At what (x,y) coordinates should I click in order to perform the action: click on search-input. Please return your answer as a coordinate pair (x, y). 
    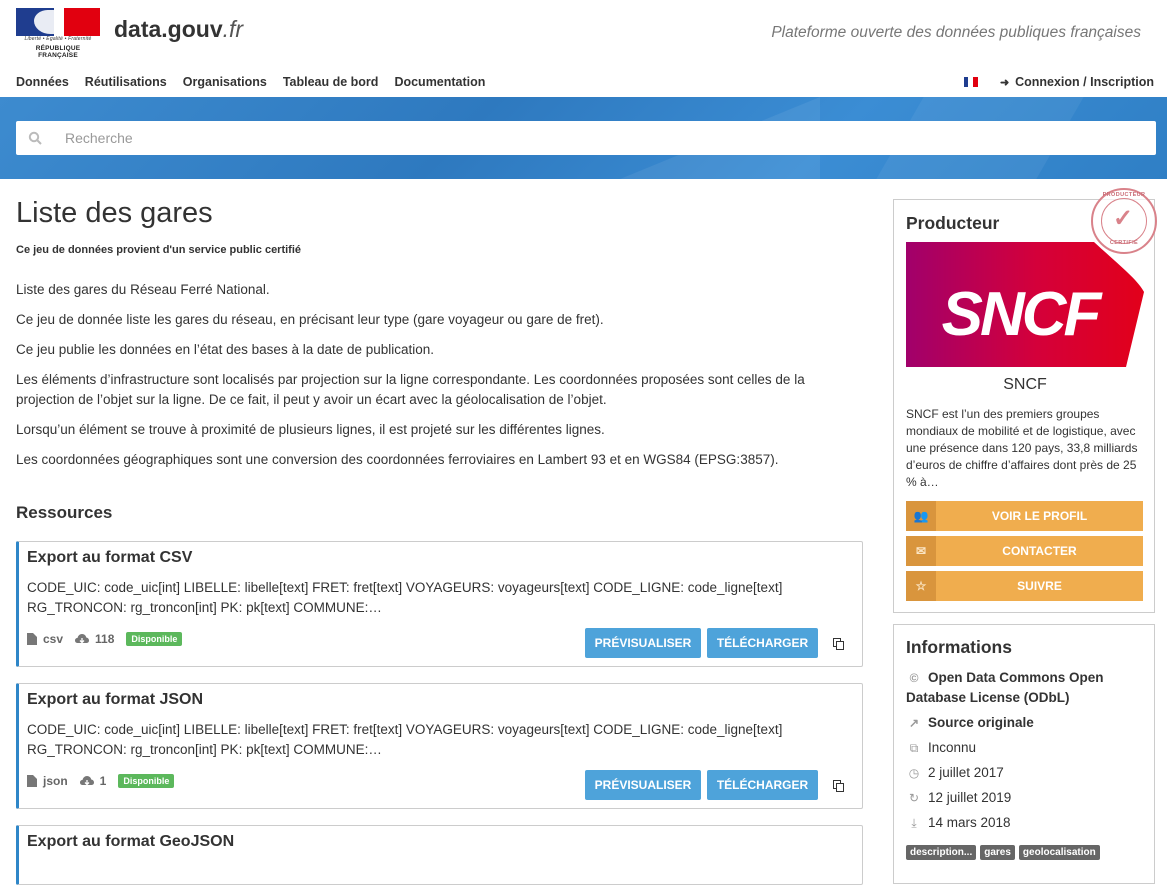
    Looking at the image, I should click on (605, 138).